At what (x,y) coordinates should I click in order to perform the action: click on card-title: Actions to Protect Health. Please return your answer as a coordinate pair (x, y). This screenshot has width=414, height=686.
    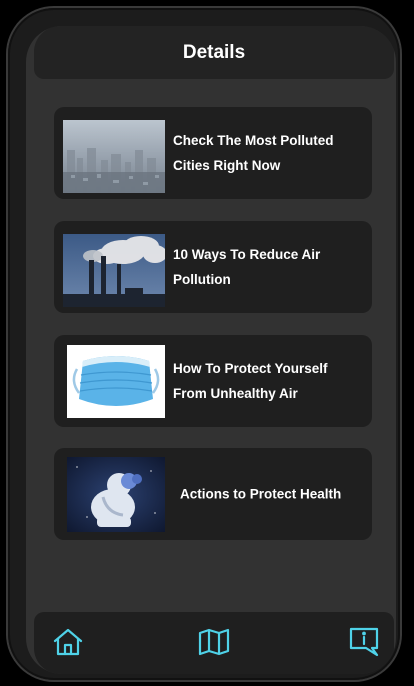
    Looking at the image, I should click on (261, 494).